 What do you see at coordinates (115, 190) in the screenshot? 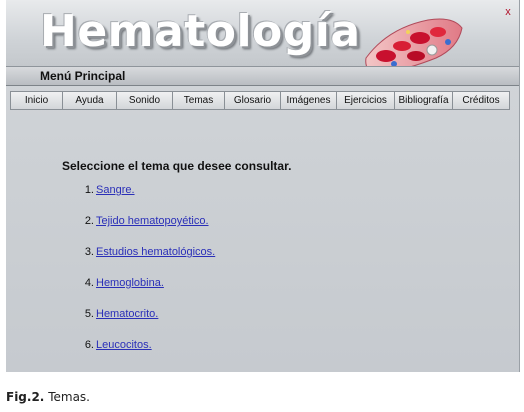
I see `topic-link-sangre: Sangre.` at bounding box center [115, 190].